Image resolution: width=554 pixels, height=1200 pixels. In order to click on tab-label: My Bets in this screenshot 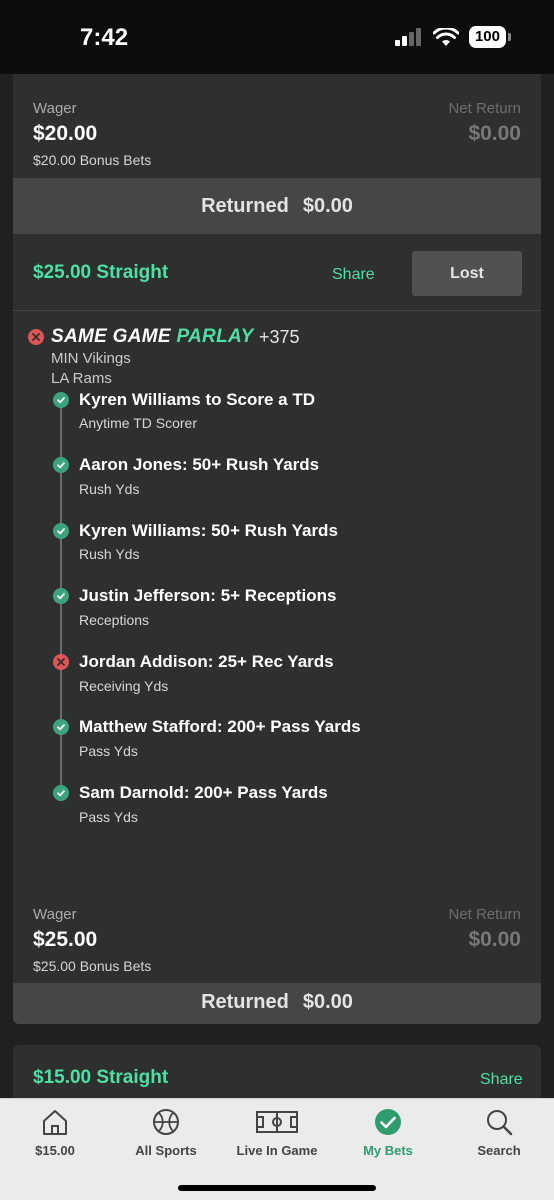, I will do `click(388, 1150)`.